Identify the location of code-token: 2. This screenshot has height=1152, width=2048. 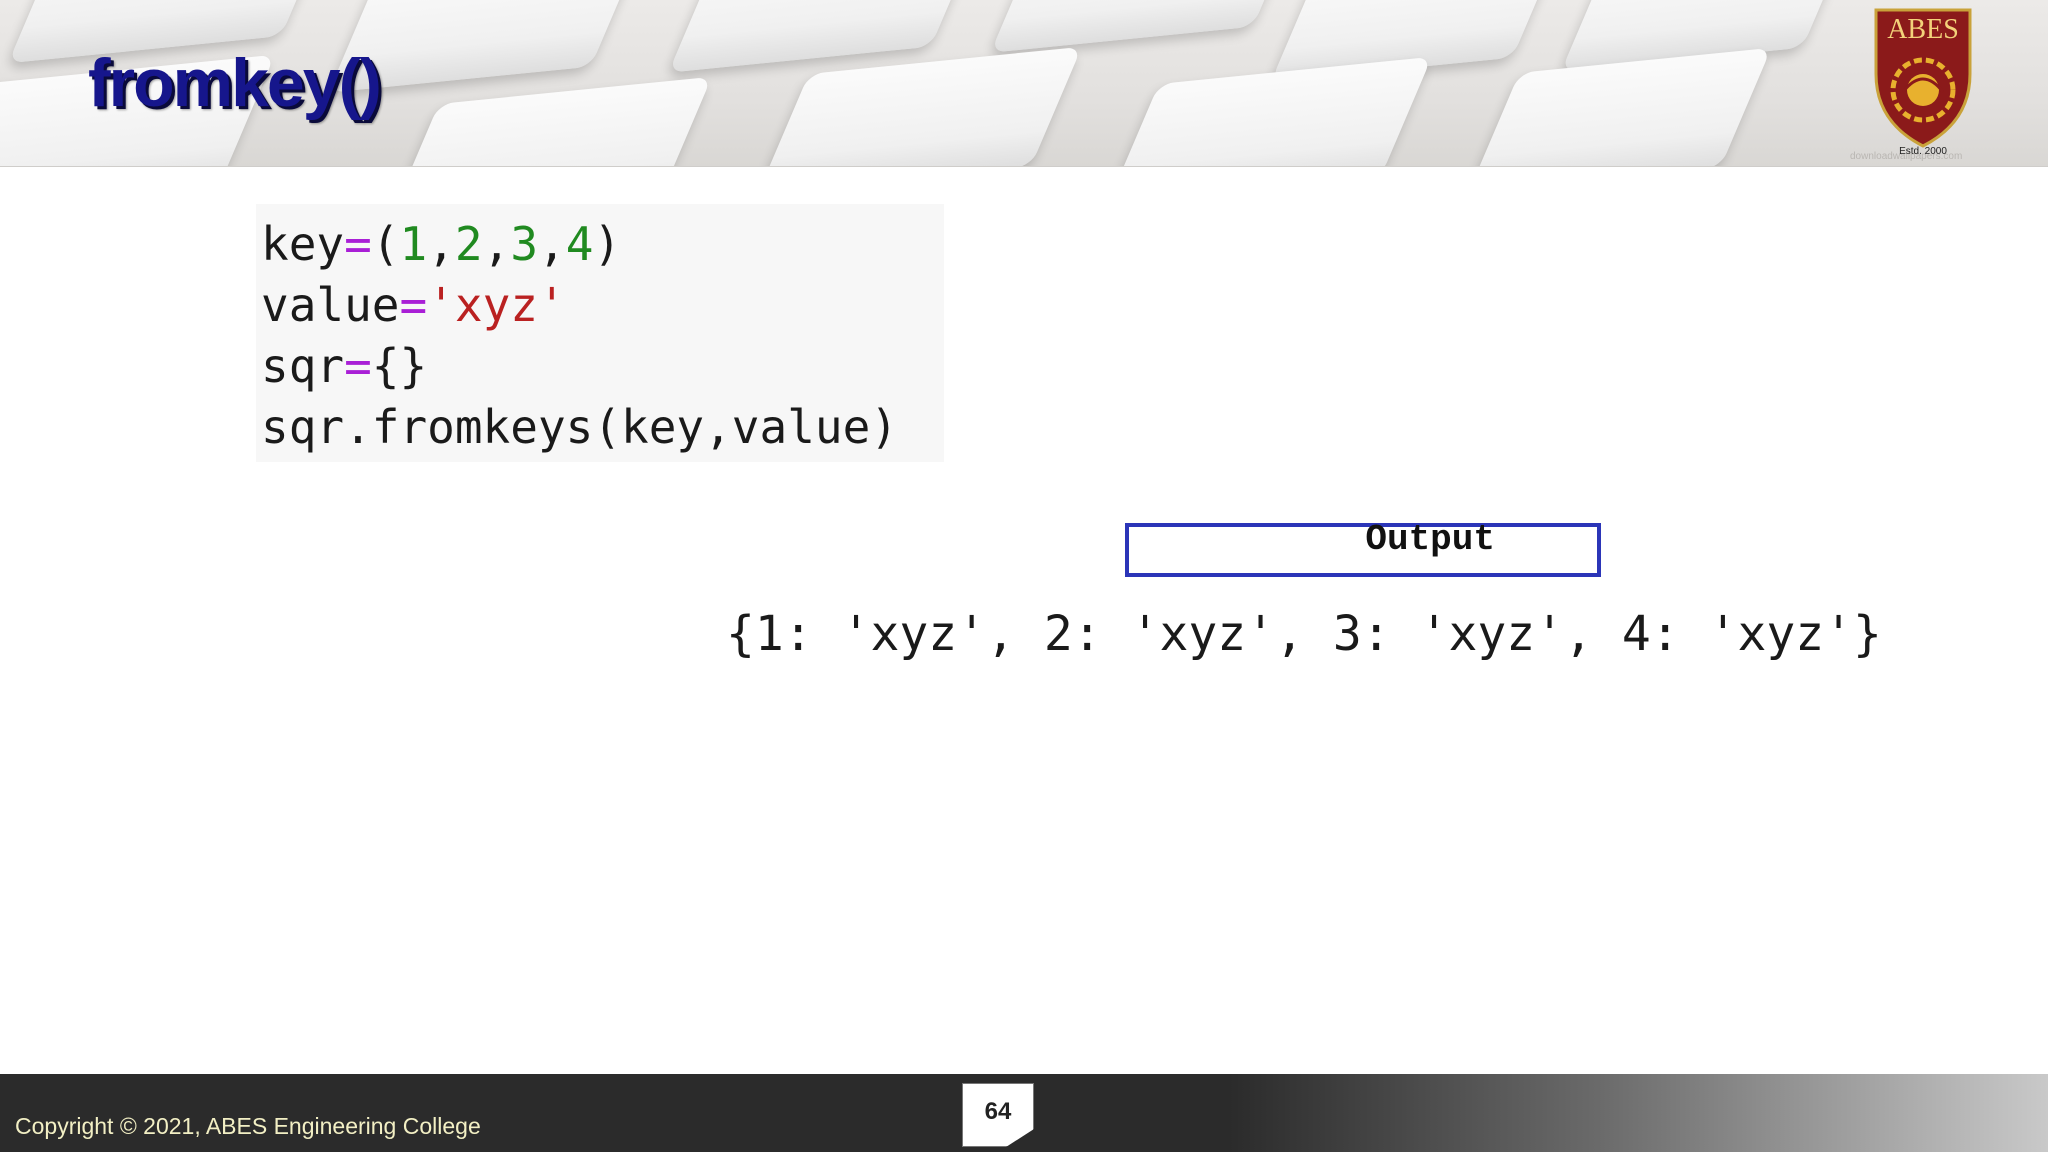
(468, 244).